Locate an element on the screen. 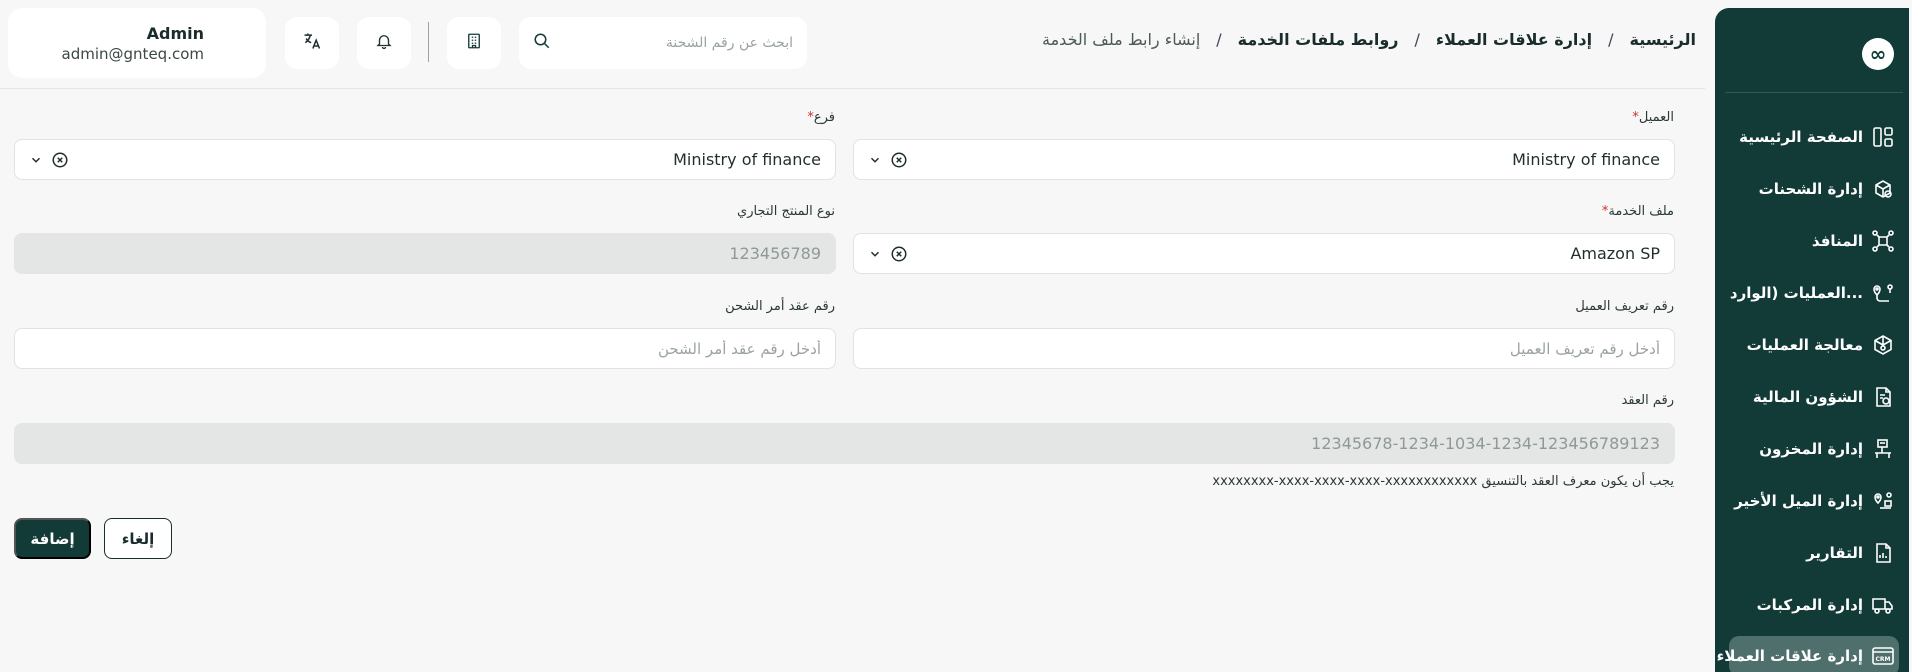  crm-icon: CRM is located at coordinates (1883, 656).